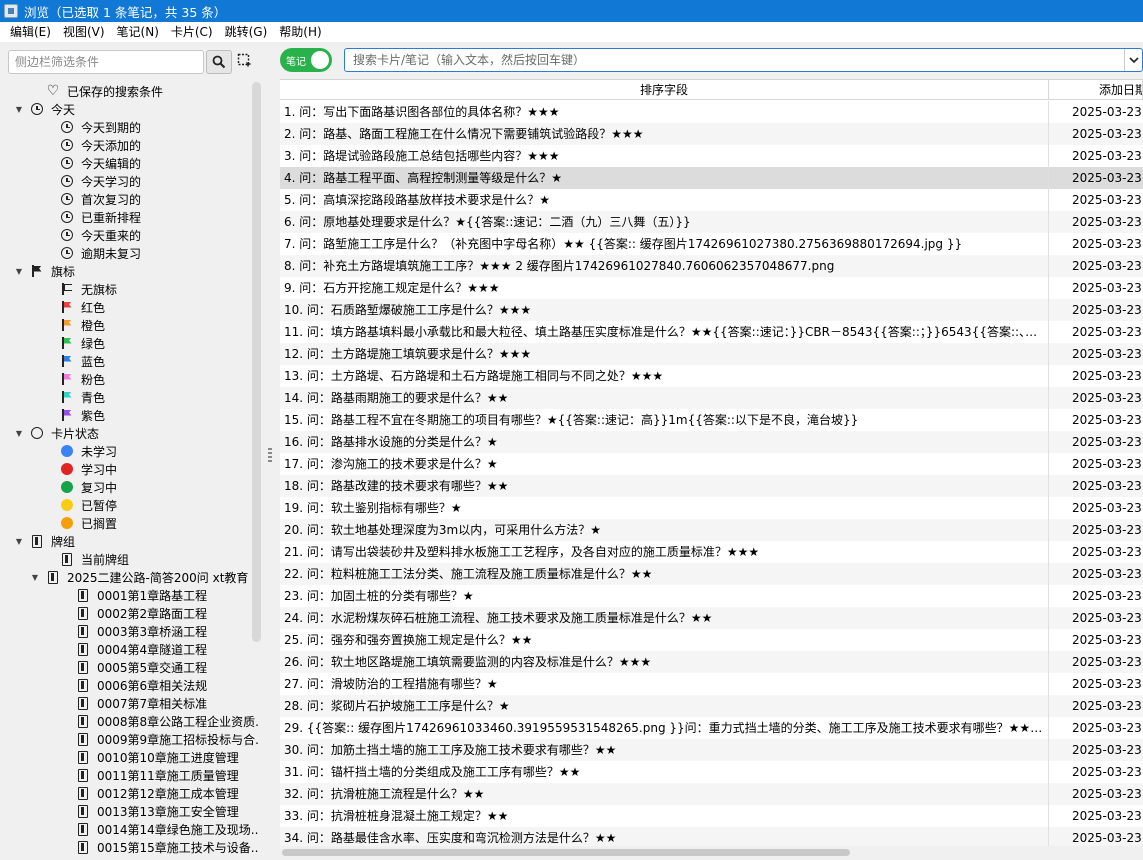  What do you see at coordinates (711, 398) in the screenshot?
I see `table-row: 14. 问：路基雨期施工的要求是什么？★★ 2025-03-23` at bounding box center [711, 398].